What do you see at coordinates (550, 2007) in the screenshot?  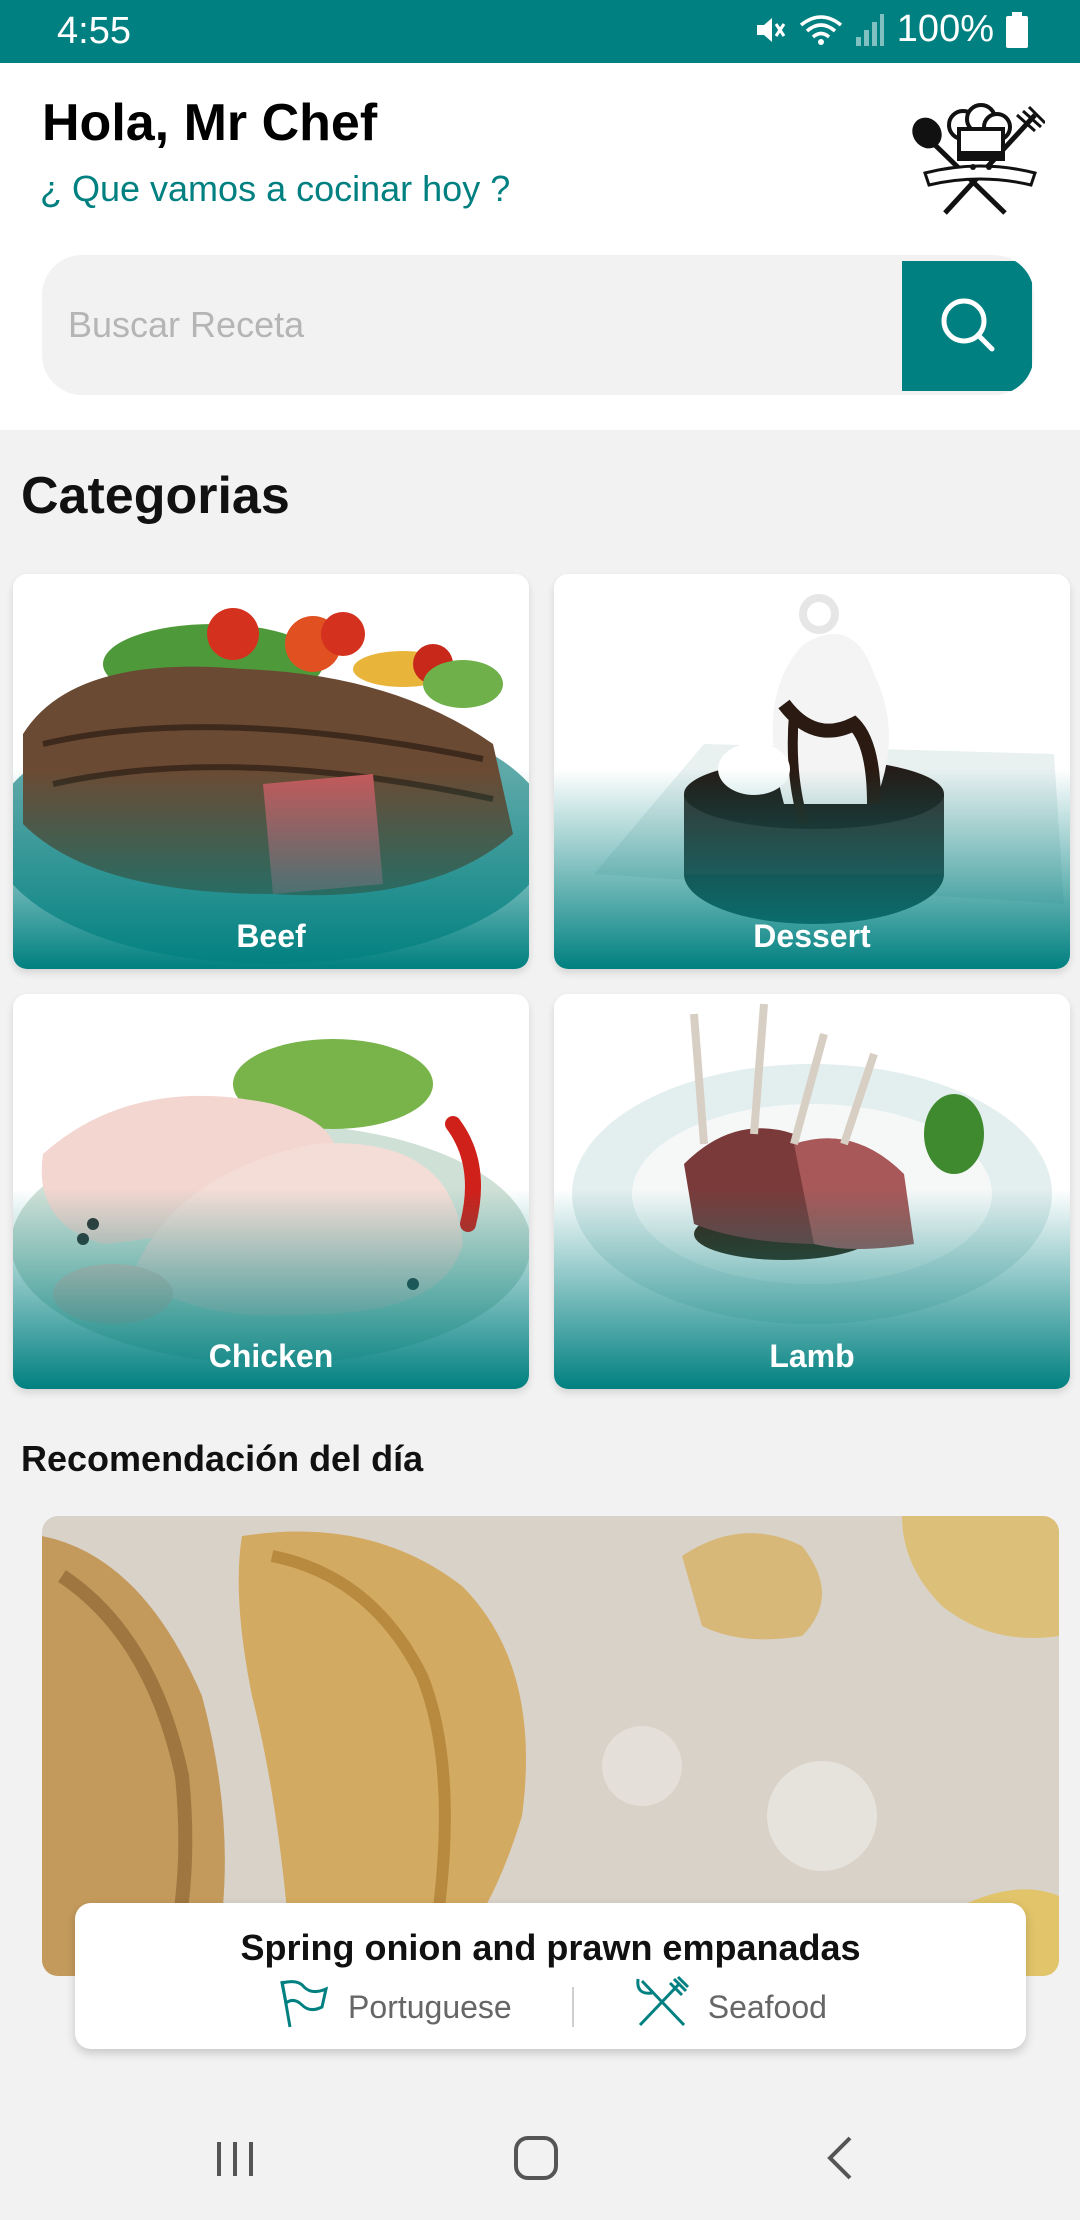 I see `recipe-meta: Portuguese Seafood` at bounding box center [550, 2007].